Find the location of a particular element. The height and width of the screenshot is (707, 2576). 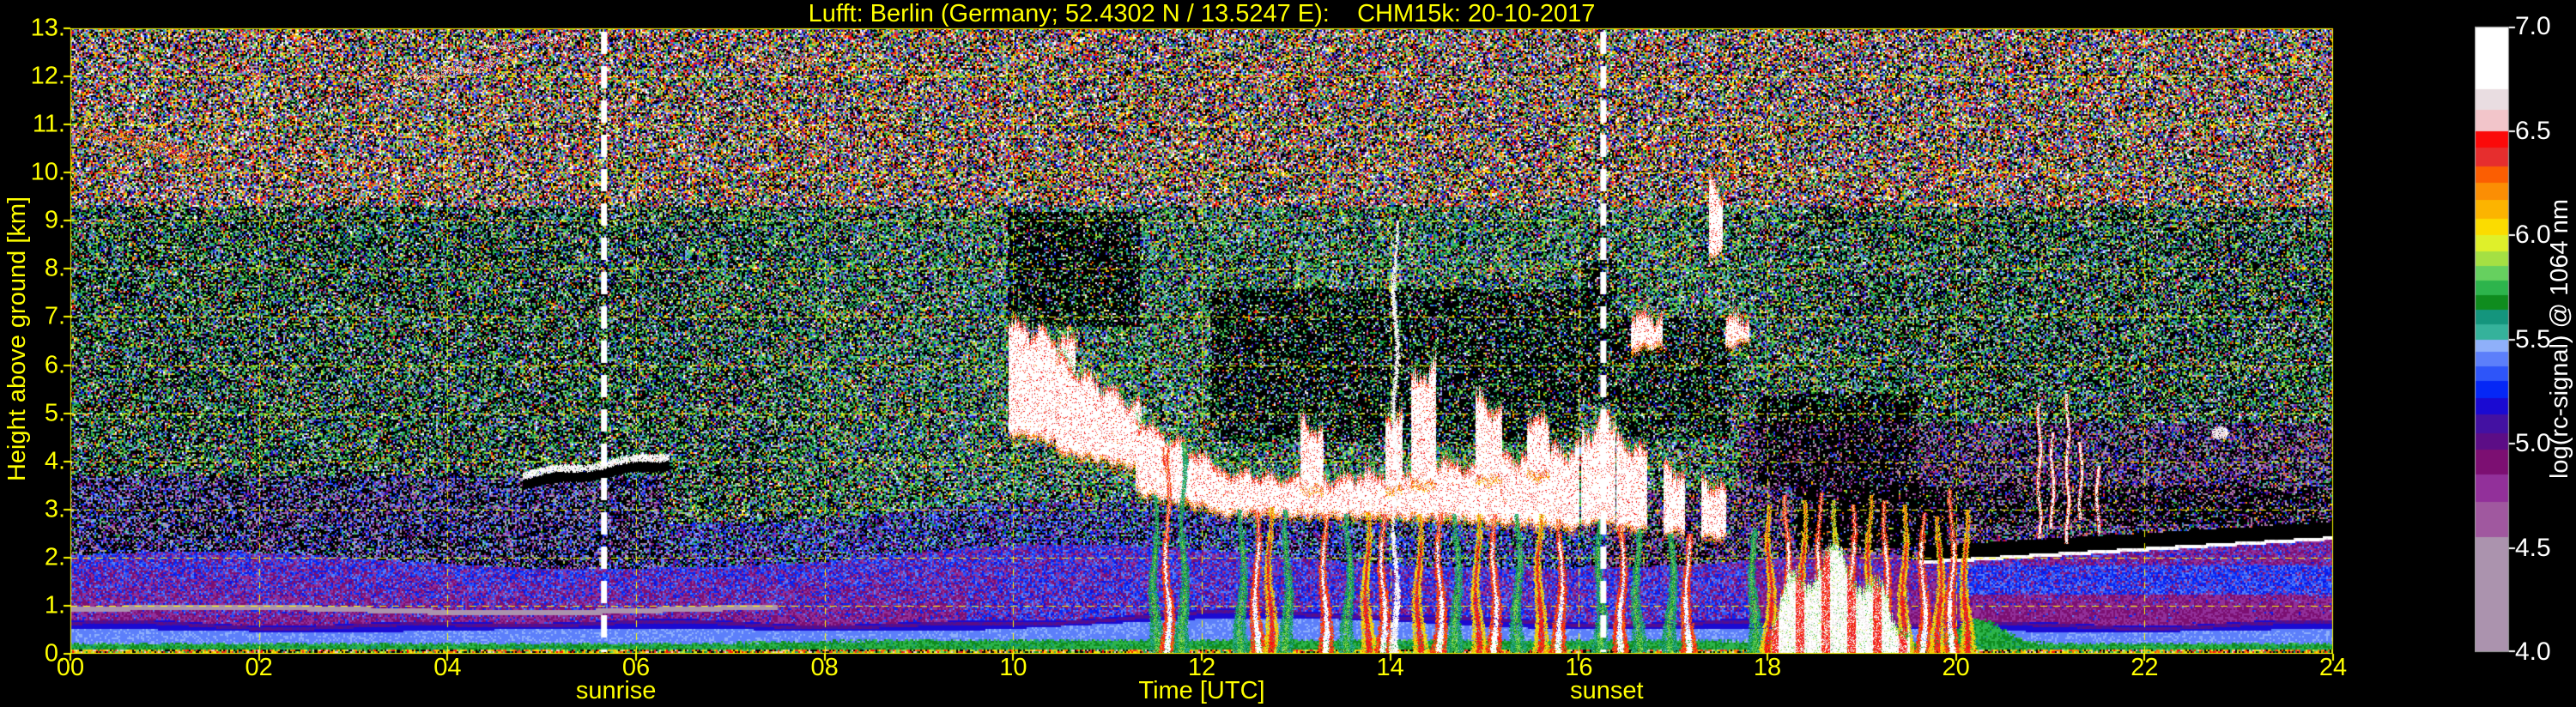

y-tick-label: 1. is located at coordinates (54, 605).